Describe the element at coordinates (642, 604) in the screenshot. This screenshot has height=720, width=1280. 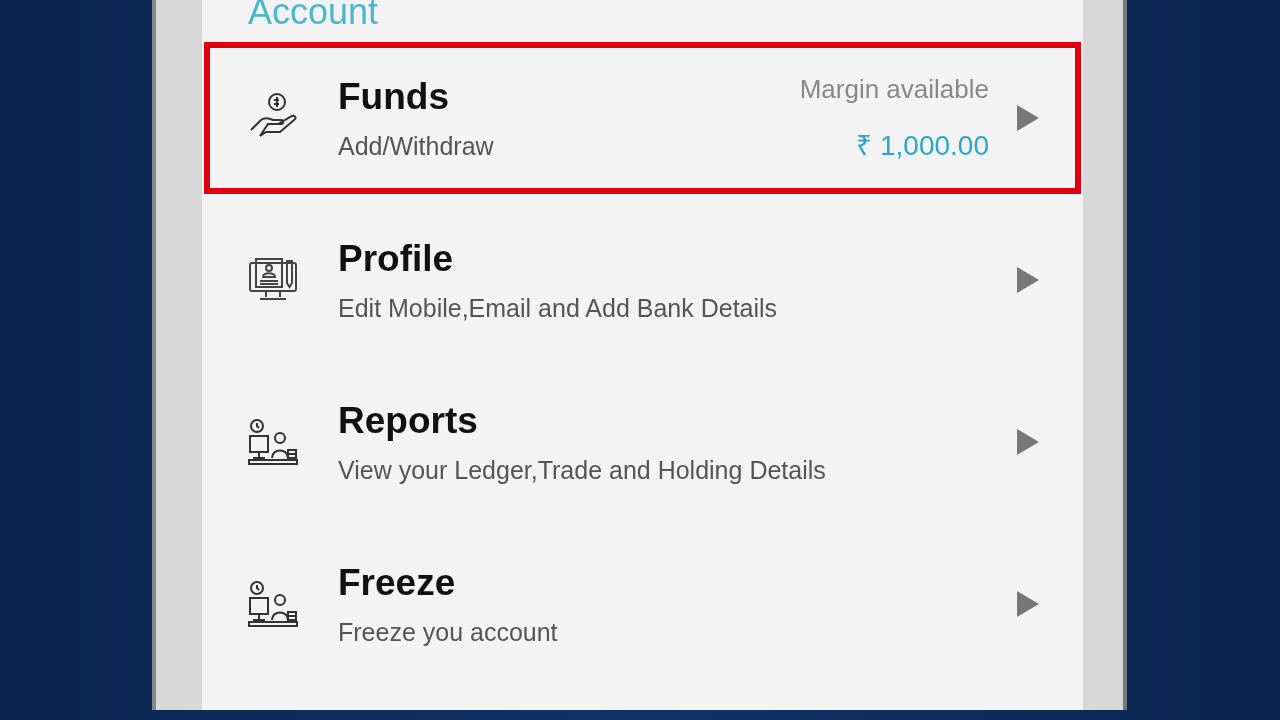
I see `menu-item: Freeze Freeze you account` at that location.